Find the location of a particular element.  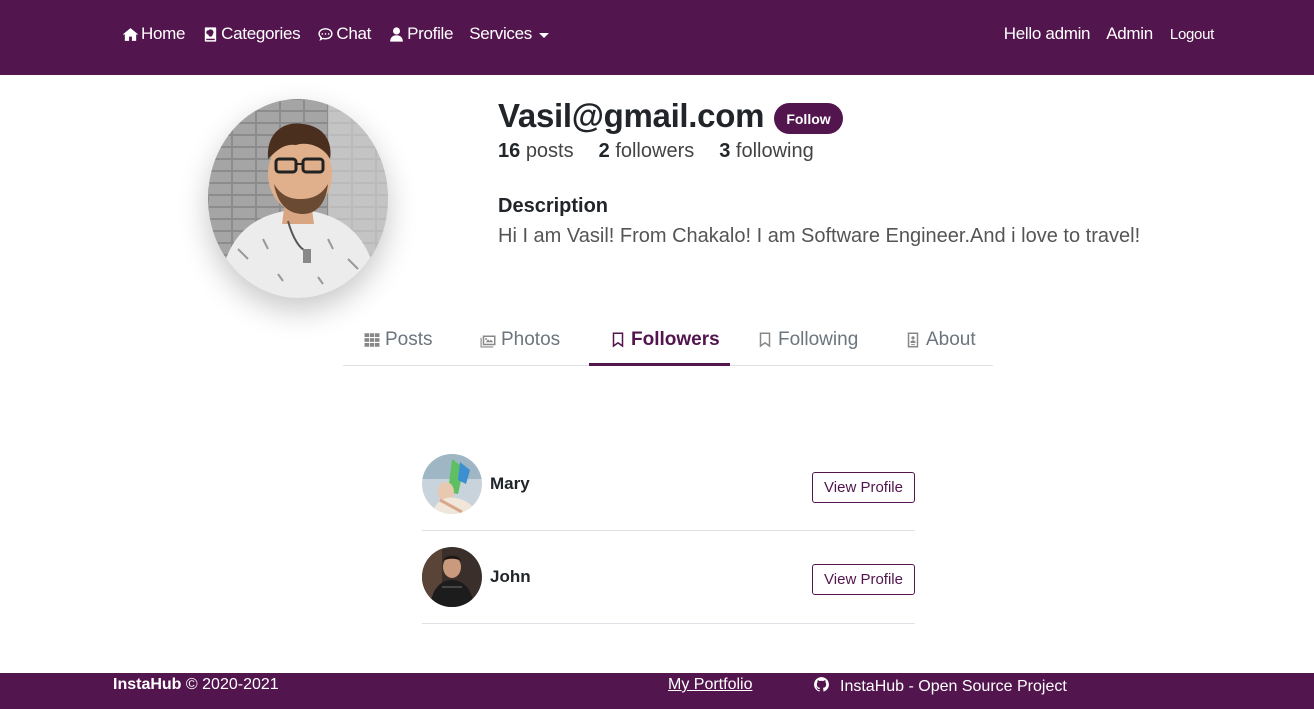

description-title: Description is located at coordinates (553, 206).